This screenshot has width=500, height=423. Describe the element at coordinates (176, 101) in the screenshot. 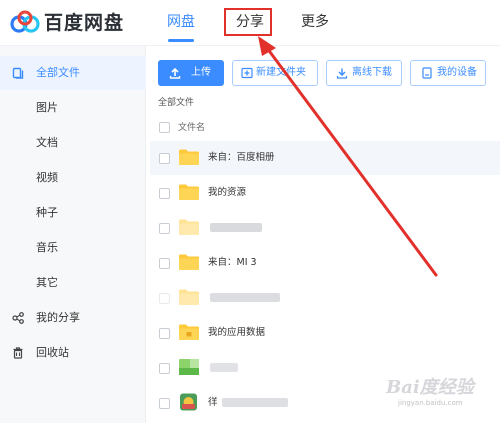

I see `breadcrumb: 全部文件` at that location.